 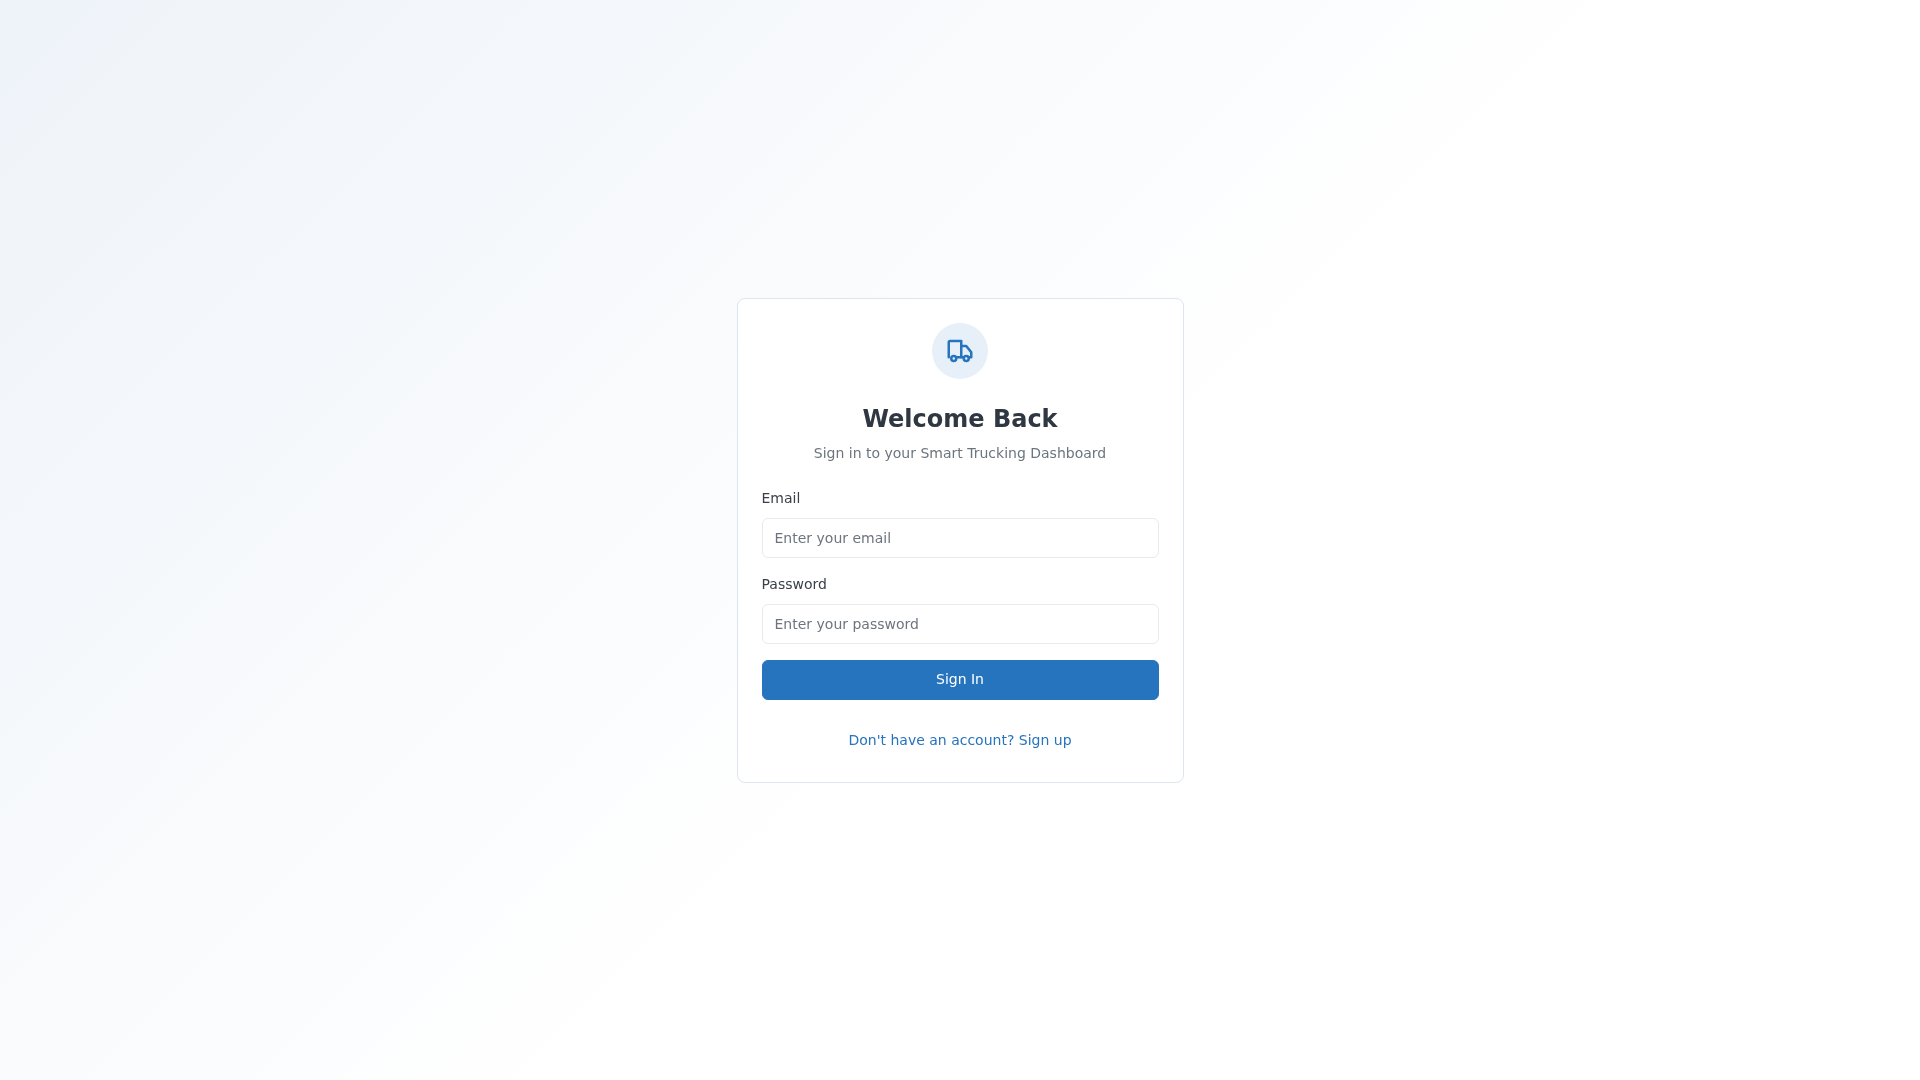 What do you see at coordinates (960, 419) in the screenshot?
I see `page-title: Welcome Back` at bounding box center [960, 419].